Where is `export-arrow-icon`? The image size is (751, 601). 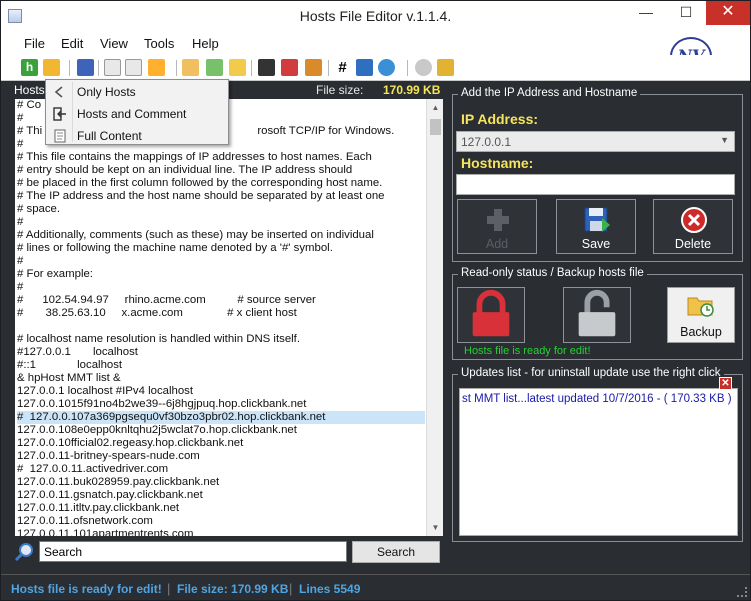 export-arrow-icon is located at coordinates (59, 114).